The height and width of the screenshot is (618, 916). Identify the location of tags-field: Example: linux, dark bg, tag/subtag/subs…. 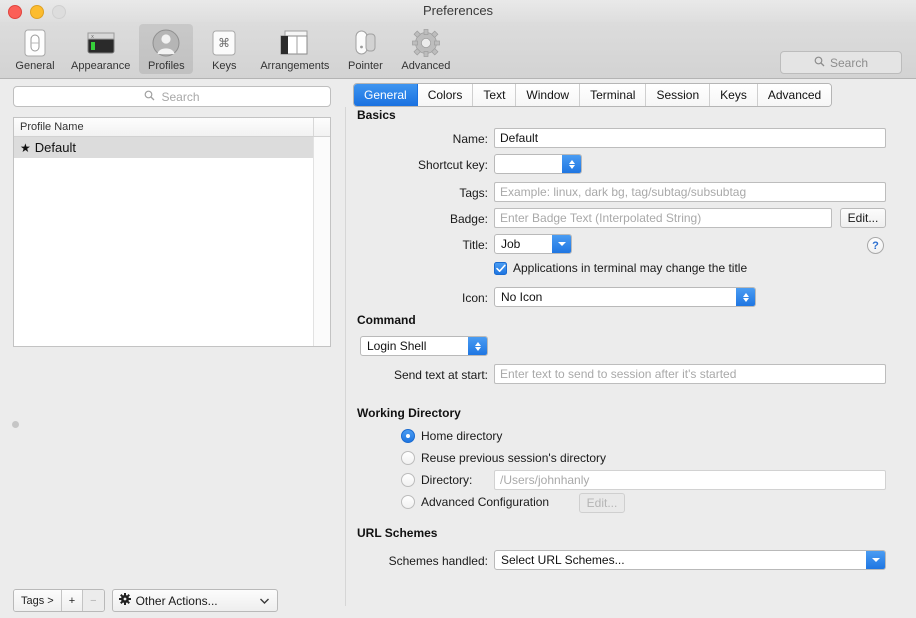
(690, 192).